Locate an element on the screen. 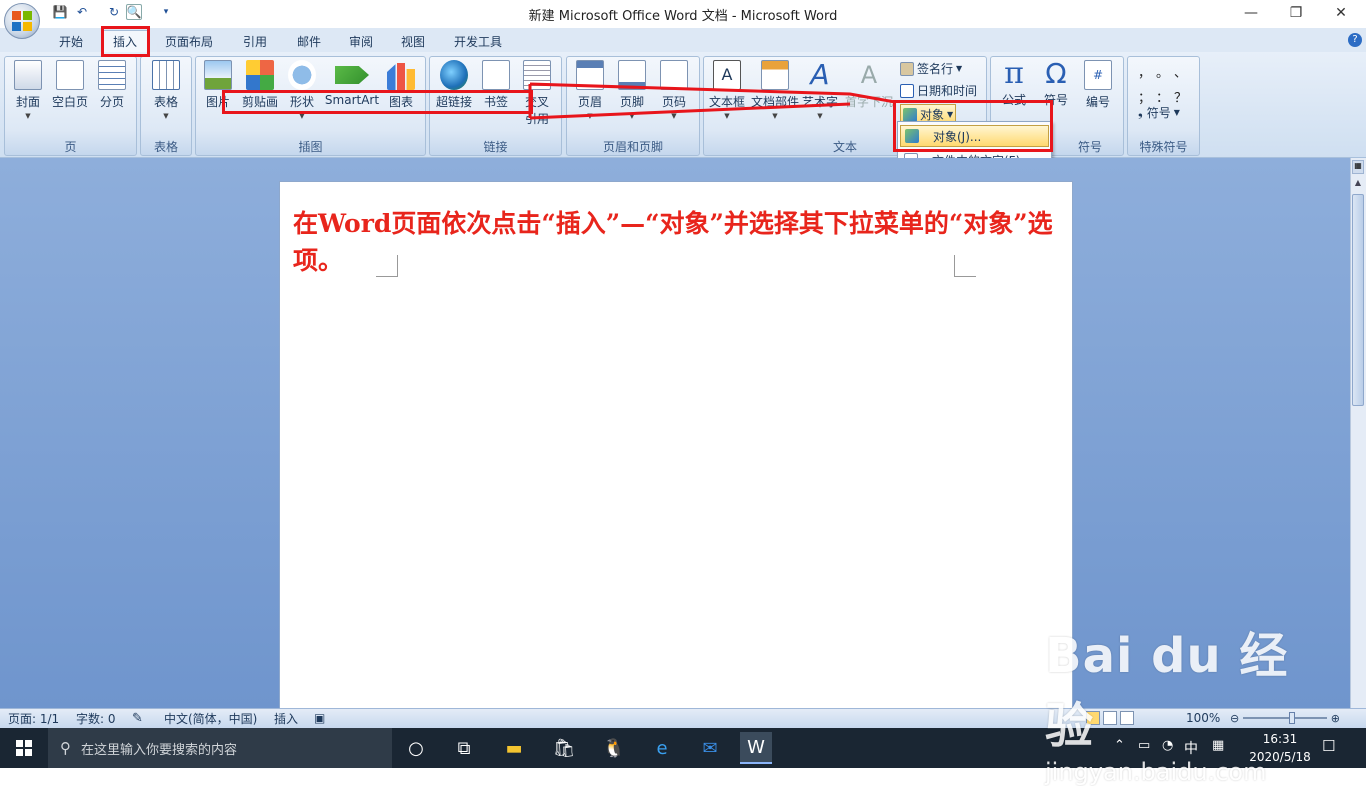  scroll-up-icon: ▲ is located at coordinates (1358, 185).